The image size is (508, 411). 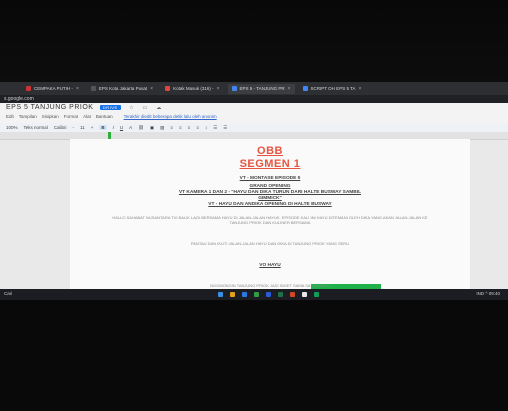 I want to click on link-icon: ⛓, so click(x=141, y=128).